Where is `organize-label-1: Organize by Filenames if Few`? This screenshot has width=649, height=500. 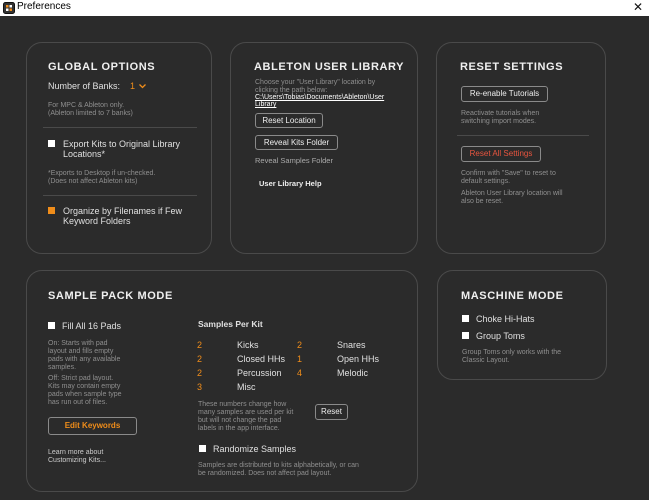 organize-label-1: Organize by Filenames if Few is located at coordinates (123, 211).